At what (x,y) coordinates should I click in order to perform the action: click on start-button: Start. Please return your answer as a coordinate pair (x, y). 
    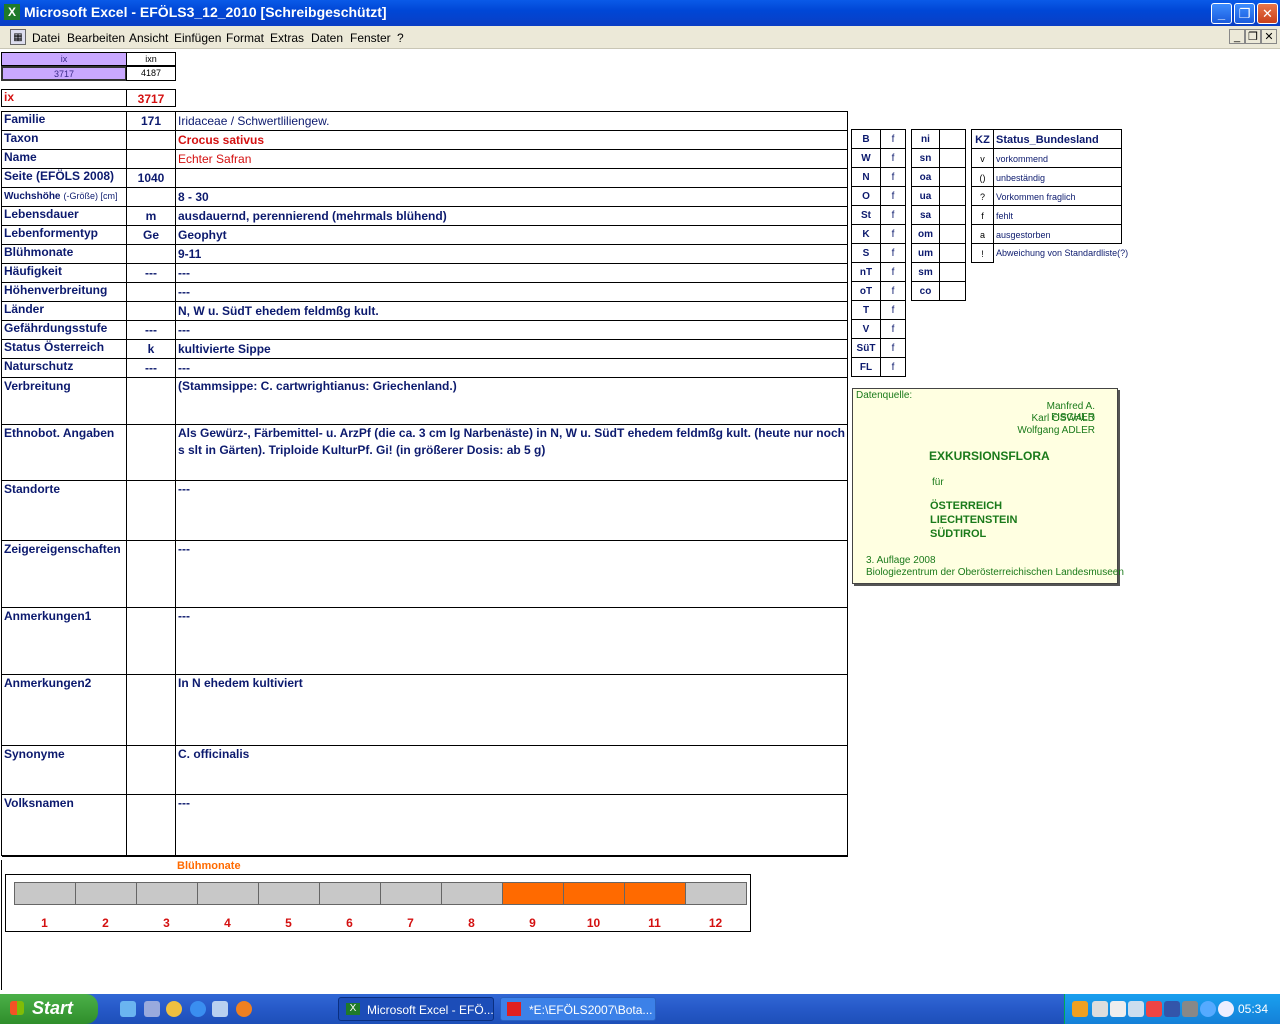
    Looking at the image, I should click on (49, 1009).